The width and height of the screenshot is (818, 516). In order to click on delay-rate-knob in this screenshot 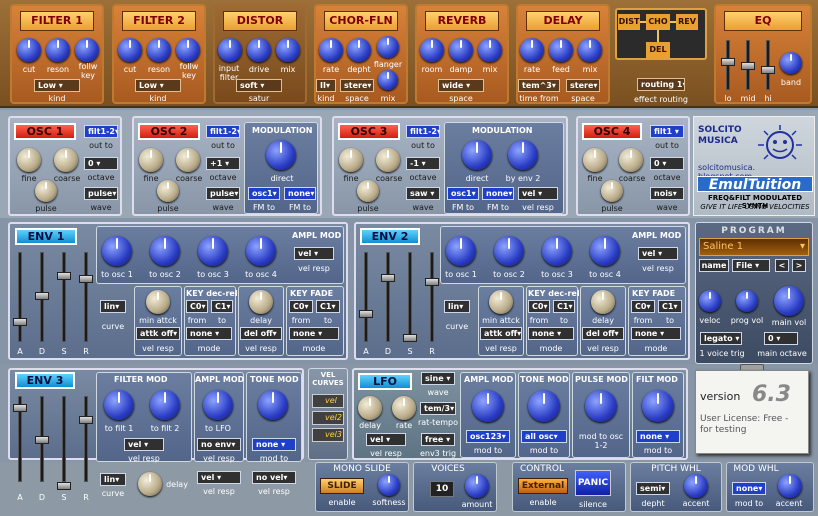, I will do `click(532, 50)`.